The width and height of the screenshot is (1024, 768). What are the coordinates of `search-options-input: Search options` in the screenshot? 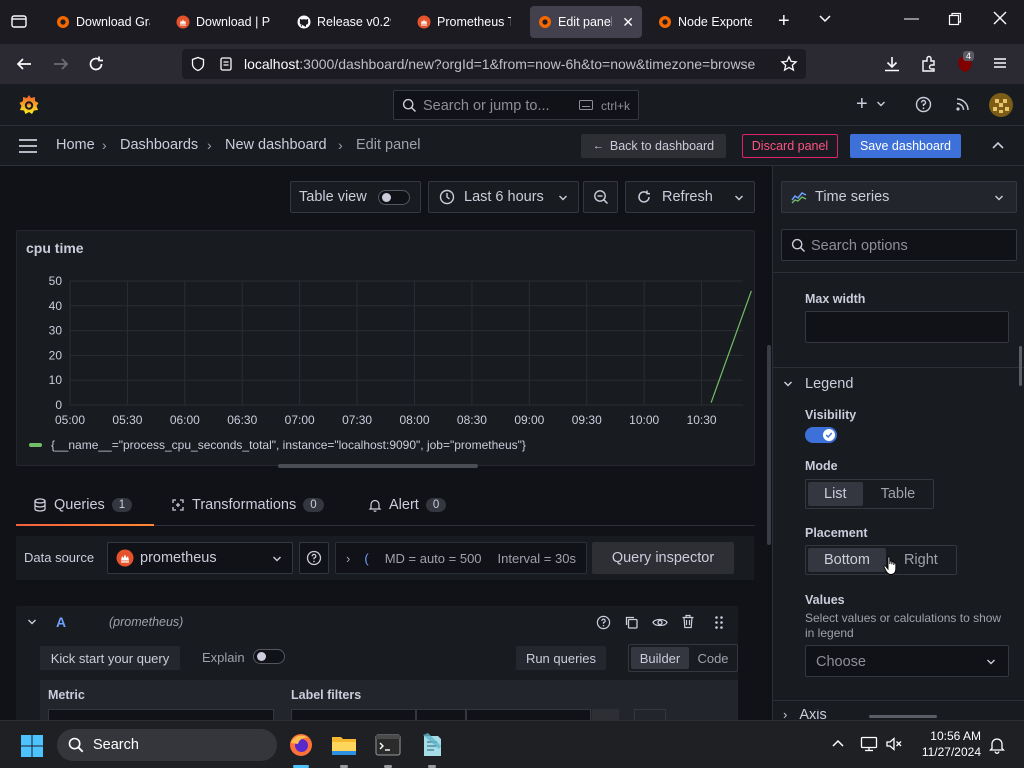 It's located at (899, 245).